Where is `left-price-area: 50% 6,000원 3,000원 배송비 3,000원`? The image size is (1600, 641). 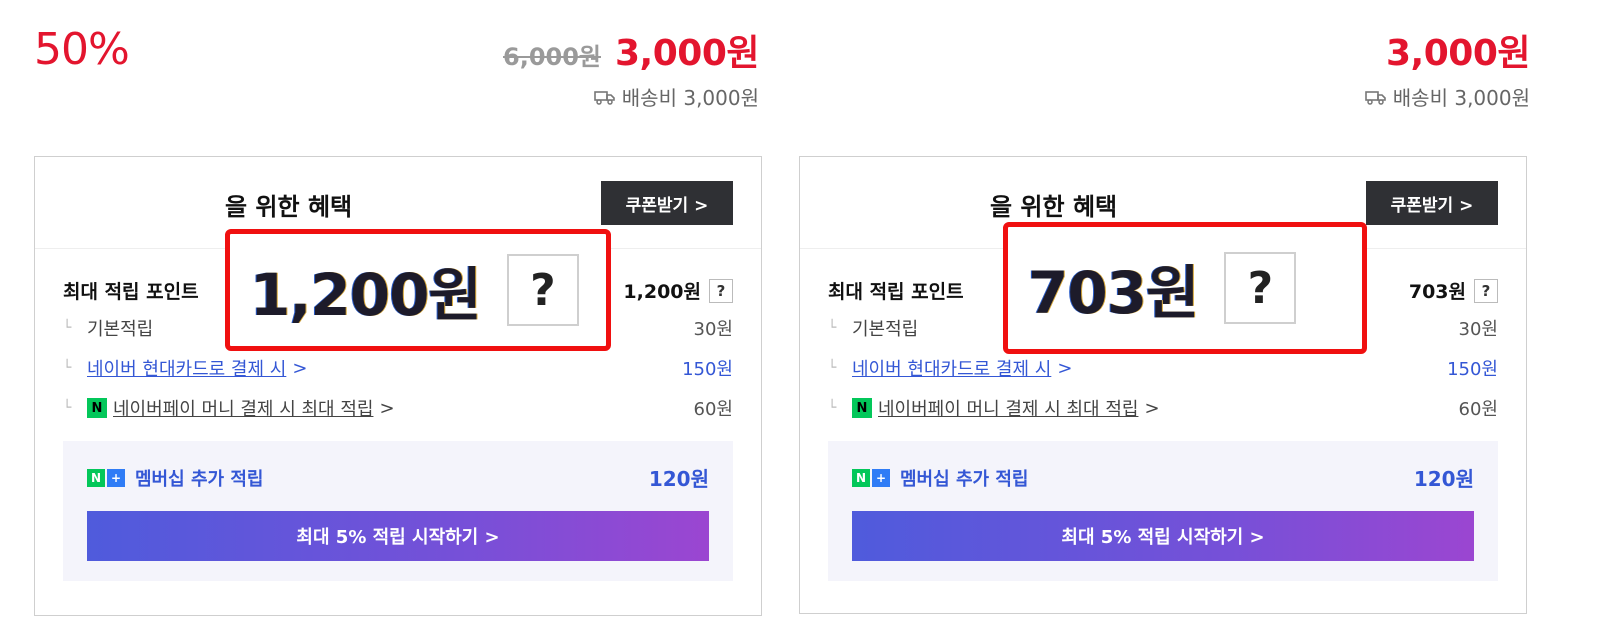
left-price-area: 50% 6,000원 3,000원 배송비 3,000원 is located at coordinates (382, 65).